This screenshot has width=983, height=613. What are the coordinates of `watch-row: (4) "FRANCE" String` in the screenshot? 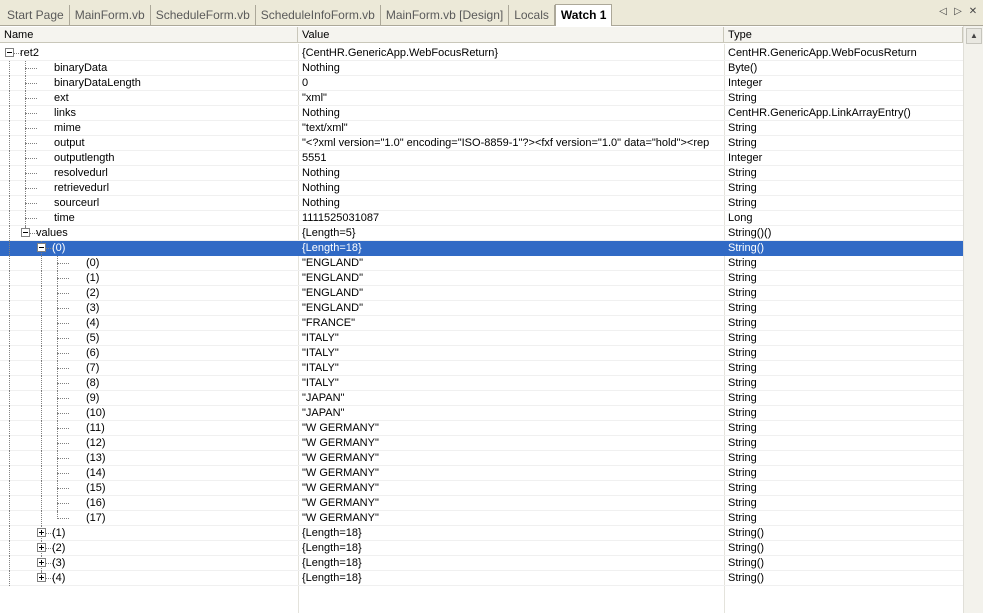 It's located at (481, 323).